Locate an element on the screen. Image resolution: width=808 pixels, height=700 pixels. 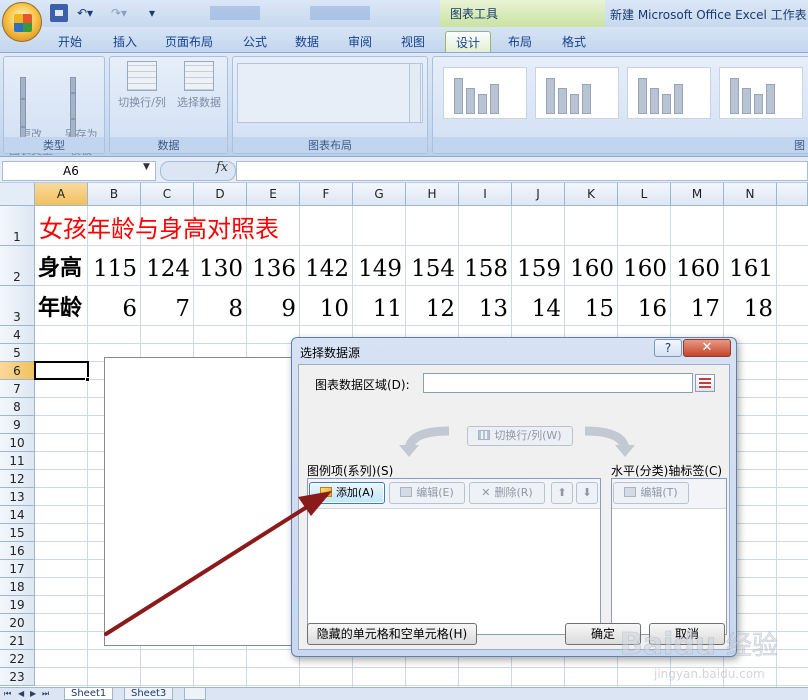
row-header-8: 8 is located at coordinates (17, 407).